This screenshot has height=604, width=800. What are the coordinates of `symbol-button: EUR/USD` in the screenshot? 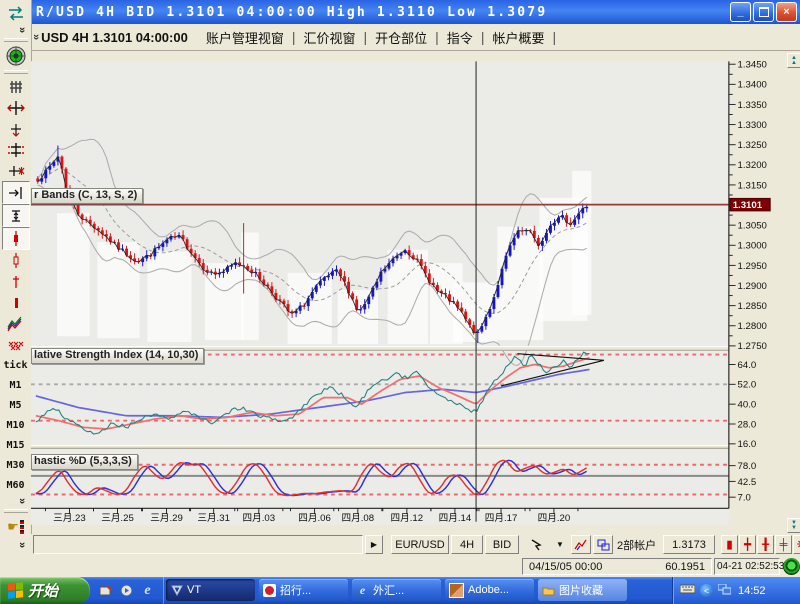 It's located at (420, 544).